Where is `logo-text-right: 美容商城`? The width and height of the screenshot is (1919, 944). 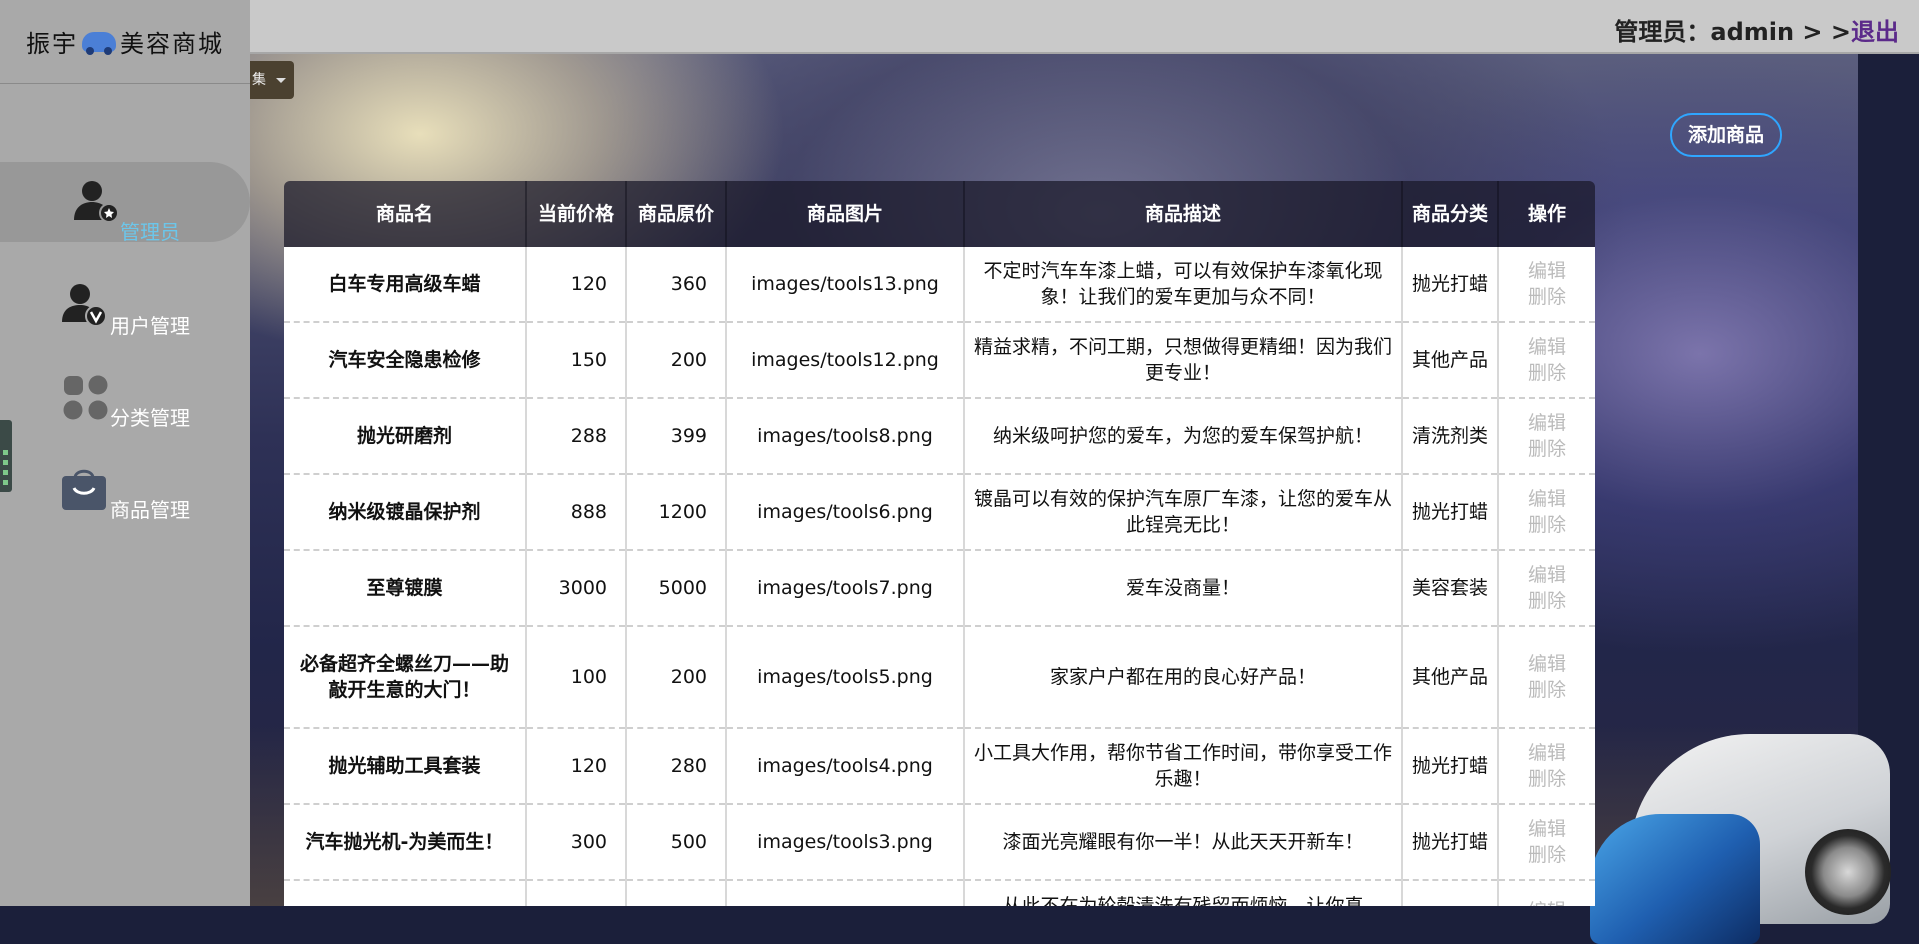 logo-text-right: 美容商城 is located at coordinates (172, 44).